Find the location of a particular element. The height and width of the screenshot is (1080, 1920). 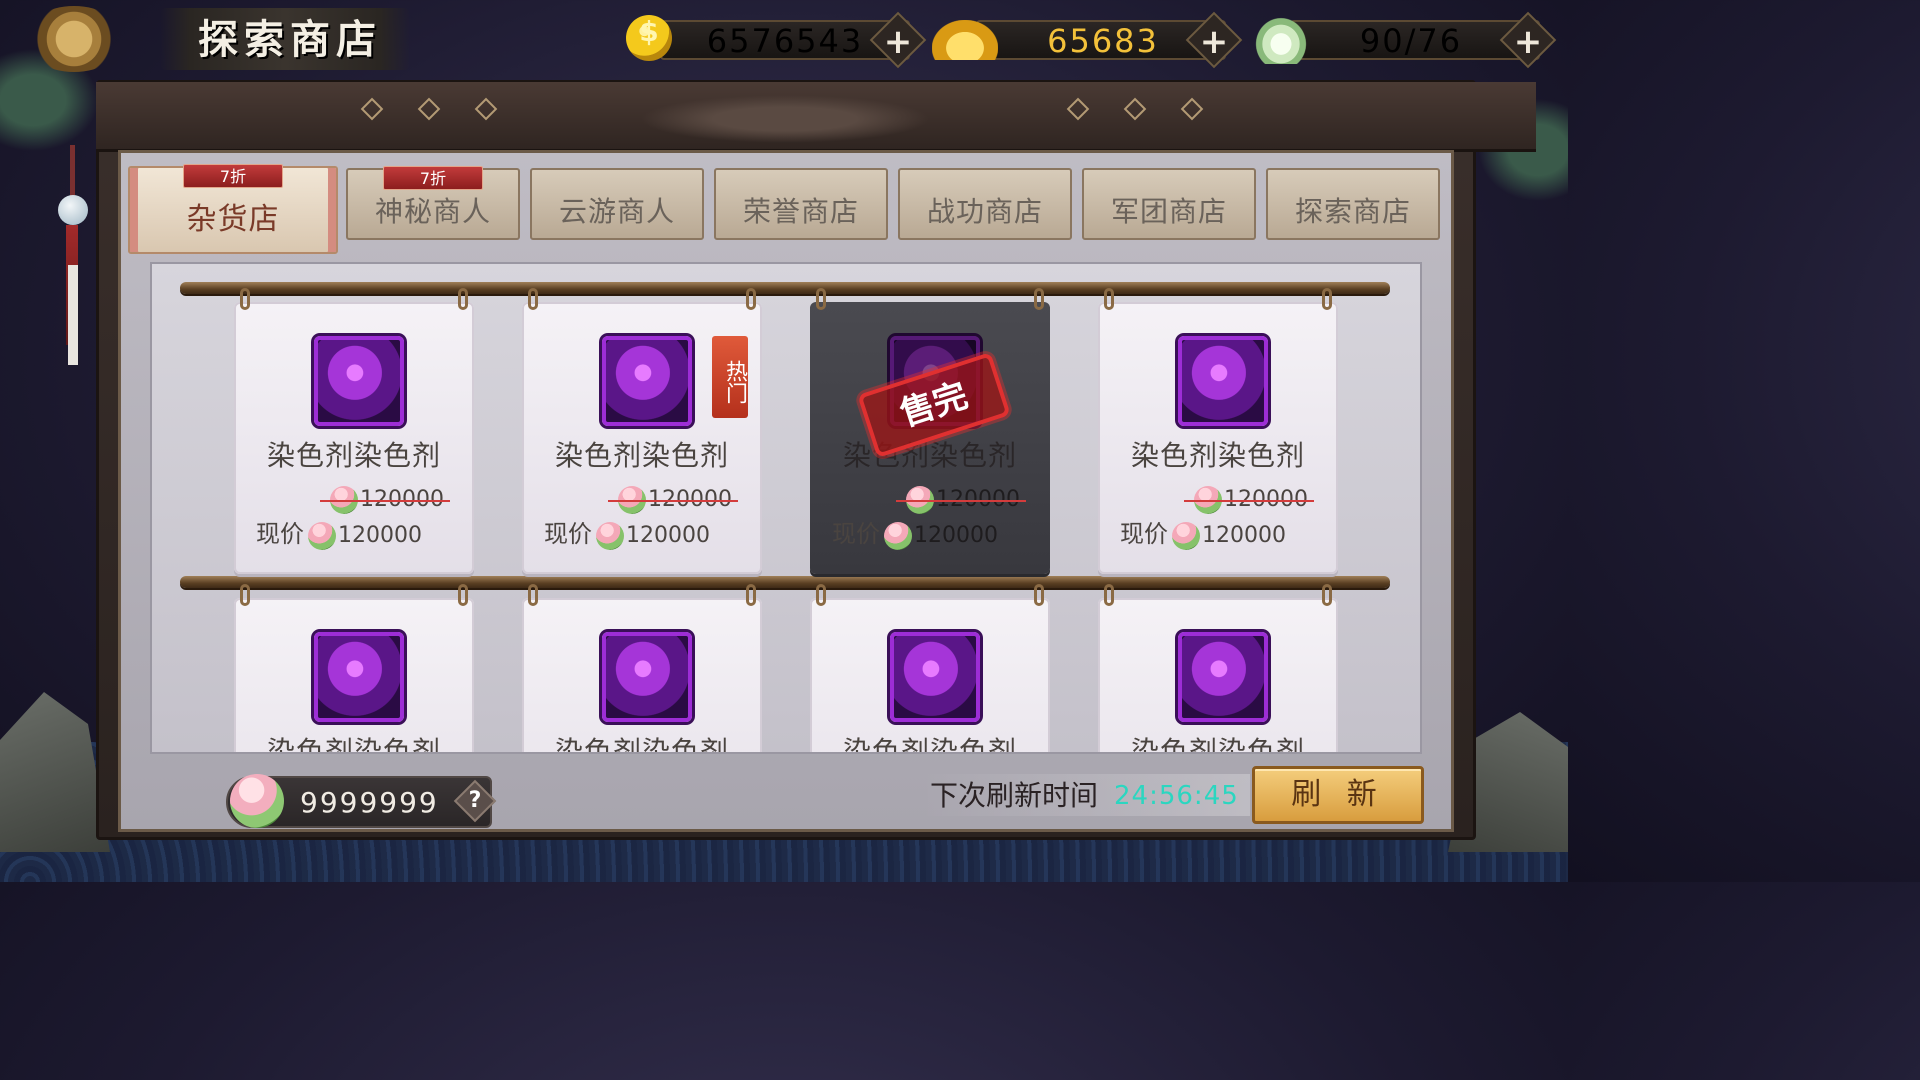

tab-legion-shop: 军团商店 is located at coordinates (1169, 204).